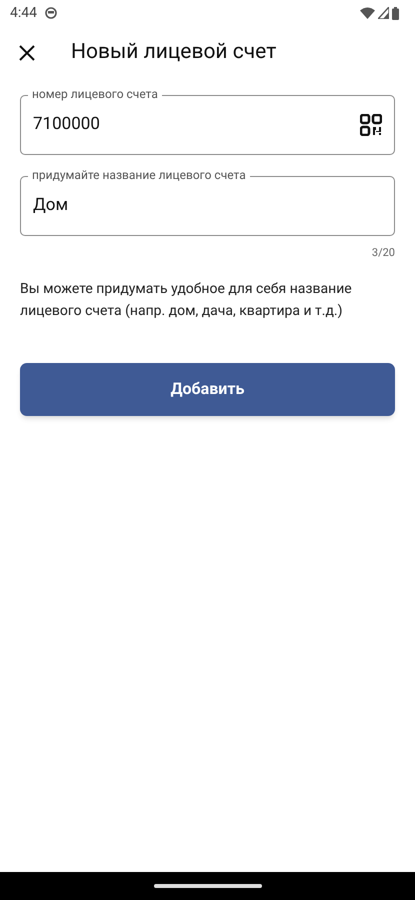  I want to click on input-field: 7100000, so click(196, 125).